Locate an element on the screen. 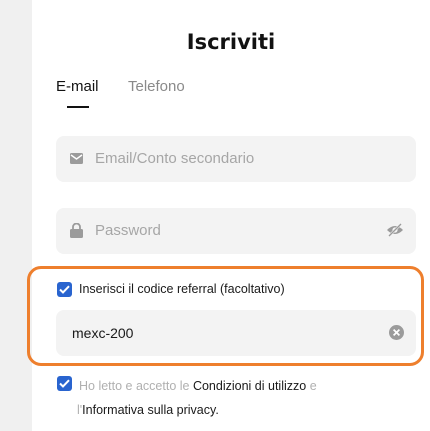  referral-code-input: mexc-200 is located at coordinates (236, 333).